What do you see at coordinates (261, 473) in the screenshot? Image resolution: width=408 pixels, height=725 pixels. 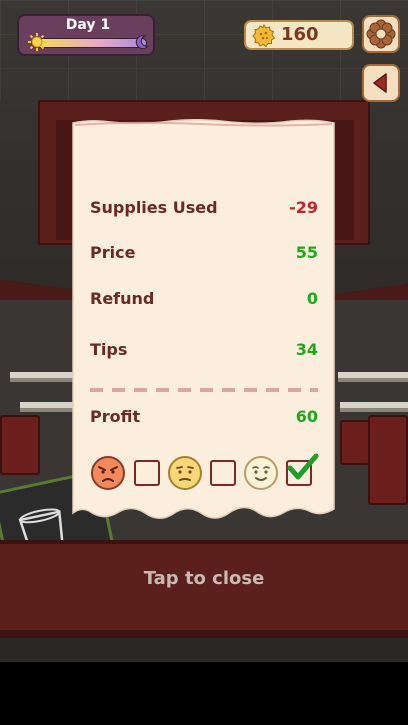 I see `happy-face-icon` at bounding box center [261, 473].